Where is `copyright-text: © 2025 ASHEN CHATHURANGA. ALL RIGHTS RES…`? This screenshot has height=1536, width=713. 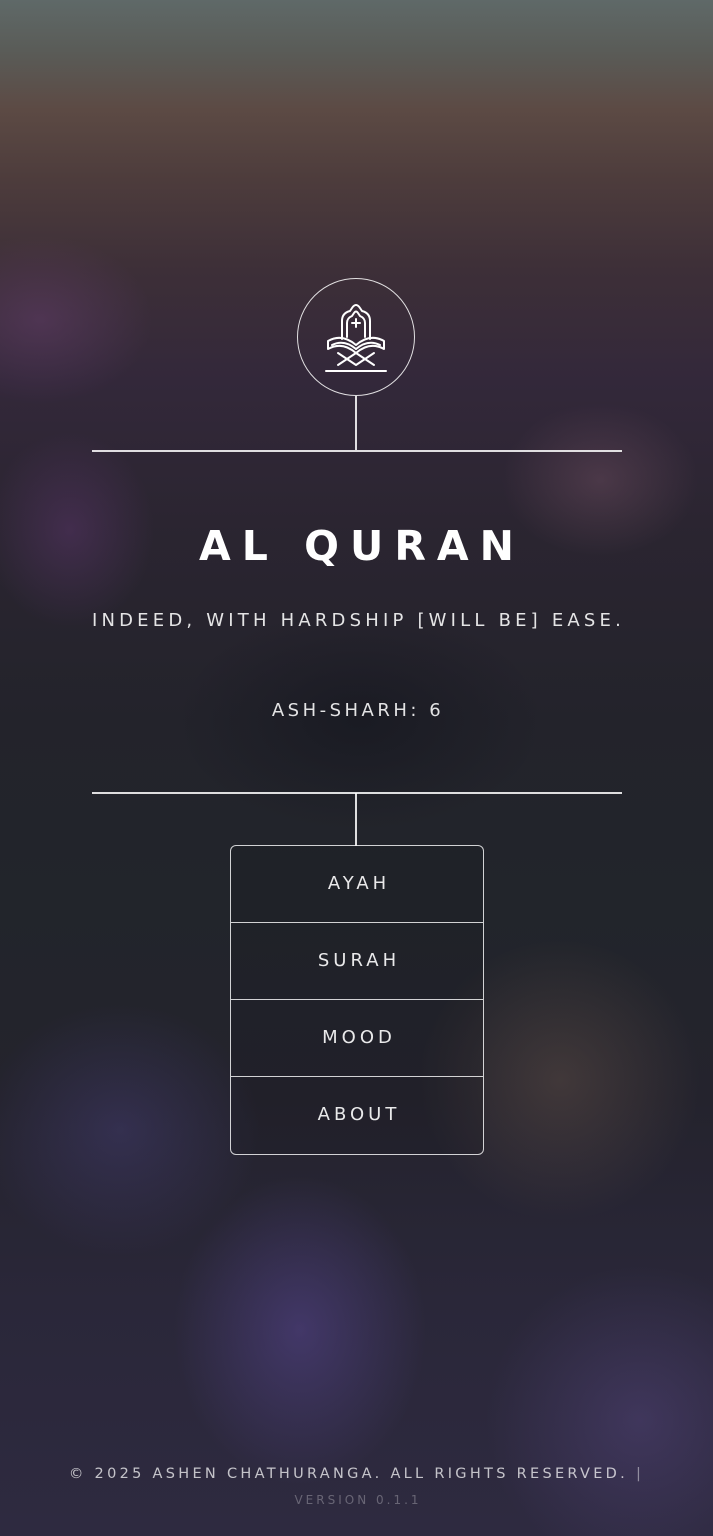 copyright-text: © 2025 ASHEN CHATHURANGA. ALL RIGHTS RES… is located at coordinates (348, 1474).